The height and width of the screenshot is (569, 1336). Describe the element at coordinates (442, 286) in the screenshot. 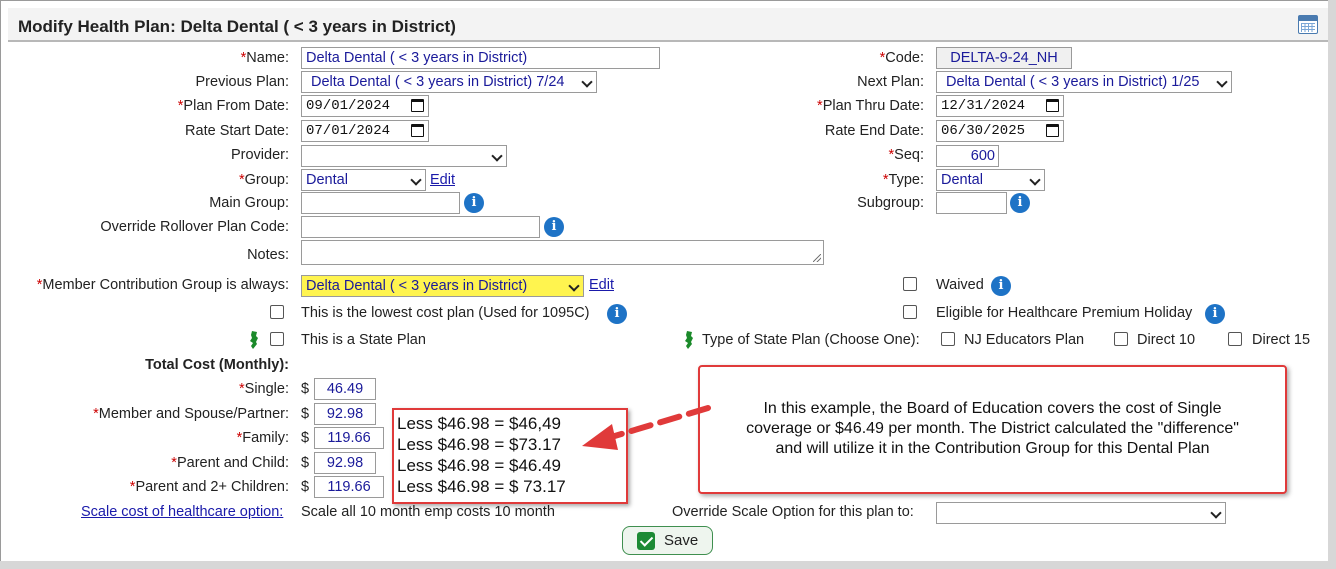

I see `member-contrib-select: Delta Dental ( < 3 years in District)` at that location.